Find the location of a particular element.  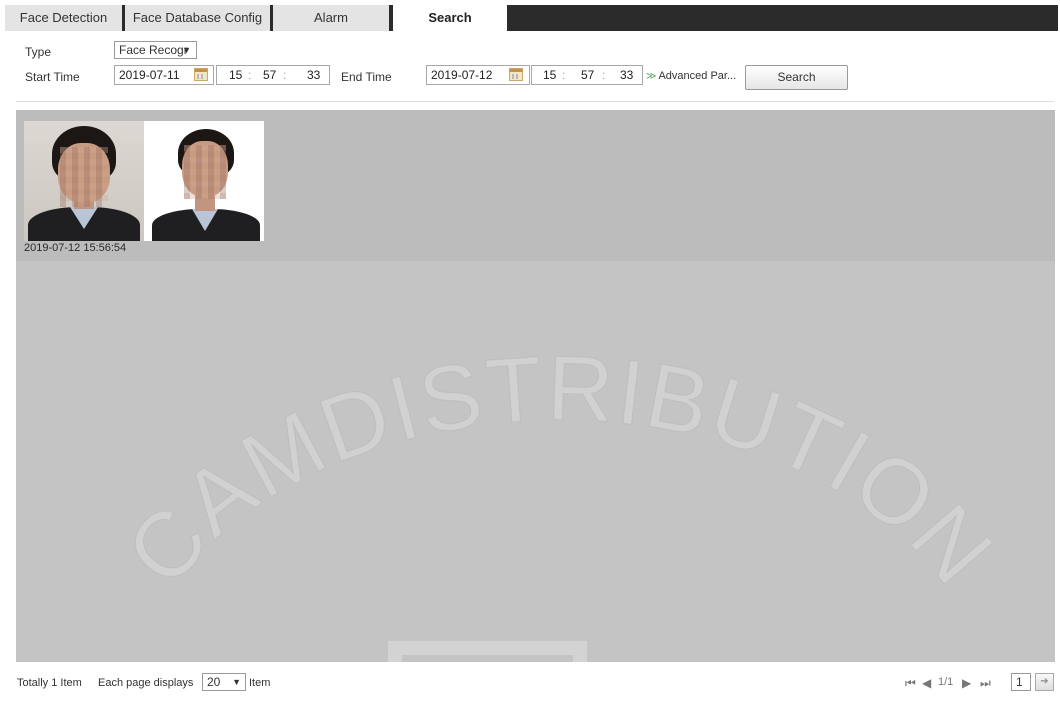

snapshot-image is located at coordinates (84, 181).